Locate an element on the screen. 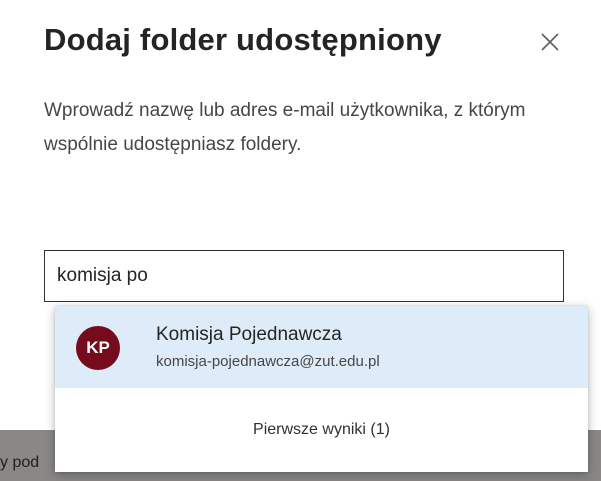 The height and width of the screenshot is (481, 601). suggestion-name: Komisja Pojednawcza is located at coordinates (249, 334).